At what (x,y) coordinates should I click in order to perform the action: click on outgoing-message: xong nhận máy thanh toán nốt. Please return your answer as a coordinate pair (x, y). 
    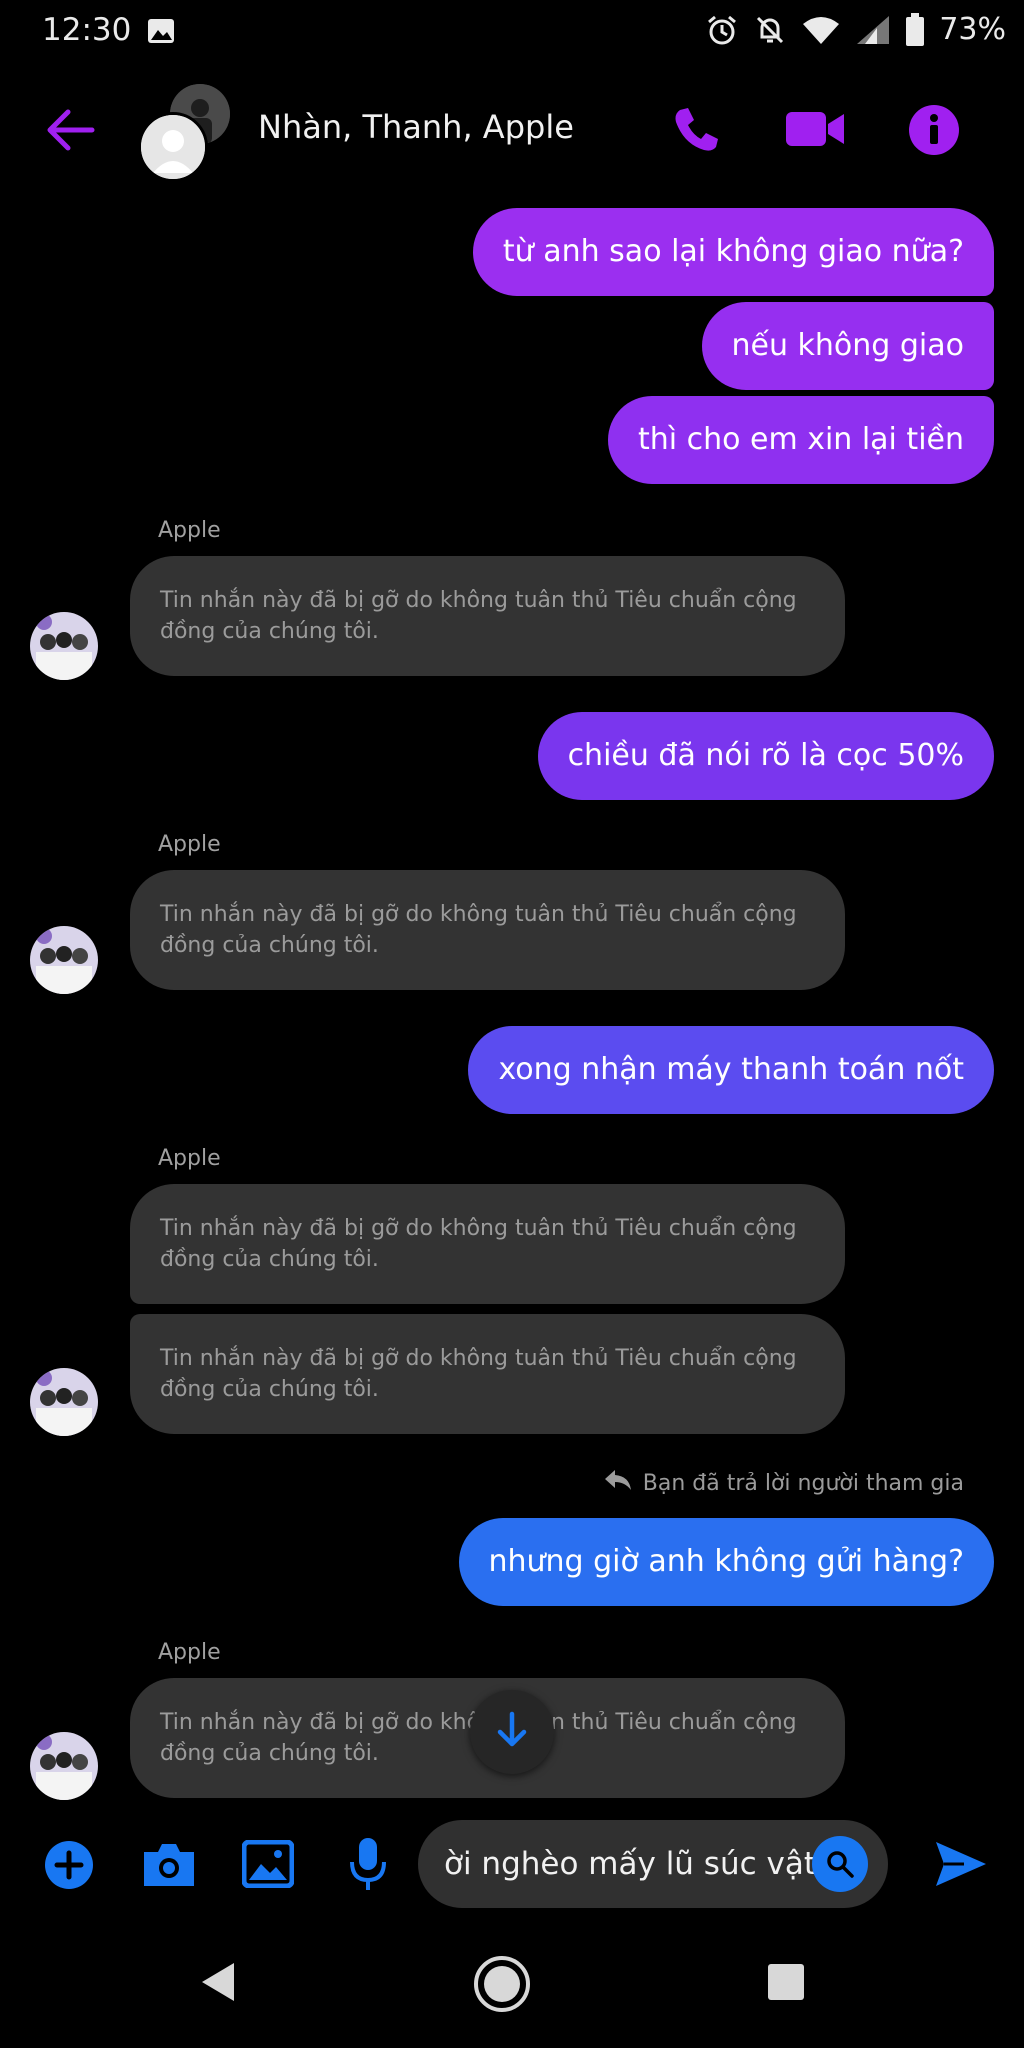
    Looking at the image, I should click on (731, 1070).